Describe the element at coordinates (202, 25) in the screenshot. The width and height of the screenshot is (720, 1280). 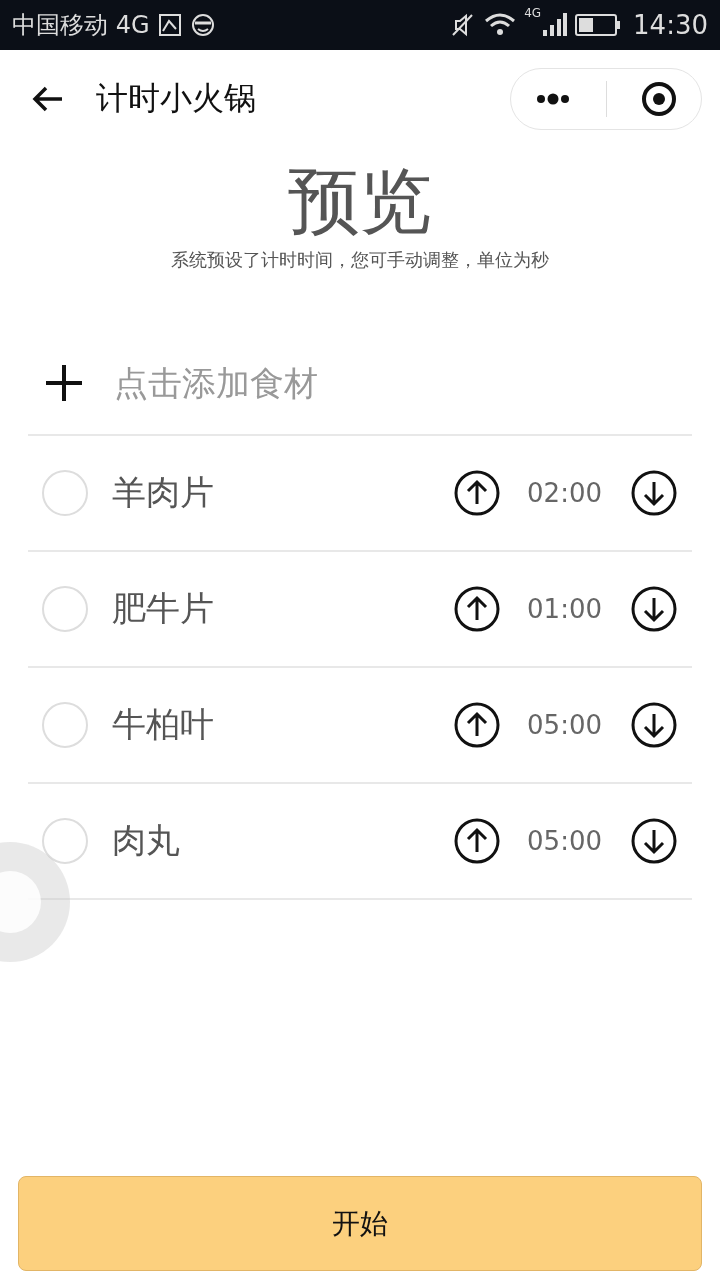
I see `face-icon` at that location.